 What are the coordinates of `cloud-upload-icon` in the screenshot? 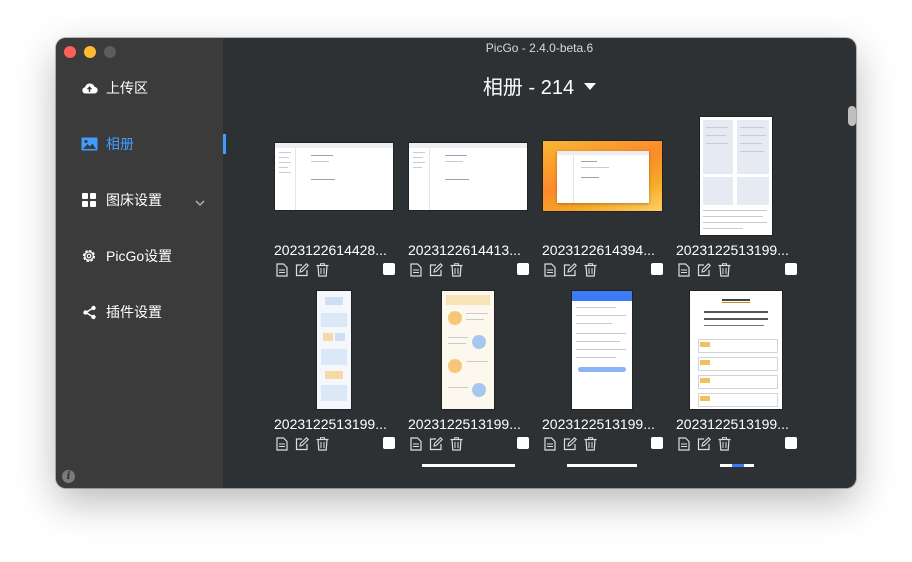 It's located at (89, 88).